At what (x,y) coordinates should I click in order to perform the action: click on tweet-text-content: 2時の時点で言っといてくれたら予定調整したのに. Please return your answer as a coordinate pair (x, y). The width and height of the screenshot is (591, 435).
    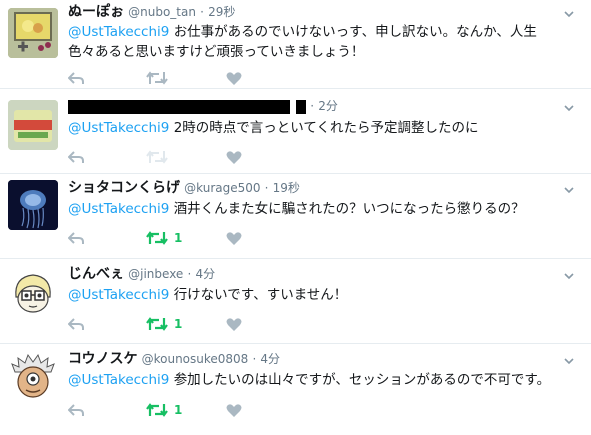
    Looking at the image, I should click on (326, 128).